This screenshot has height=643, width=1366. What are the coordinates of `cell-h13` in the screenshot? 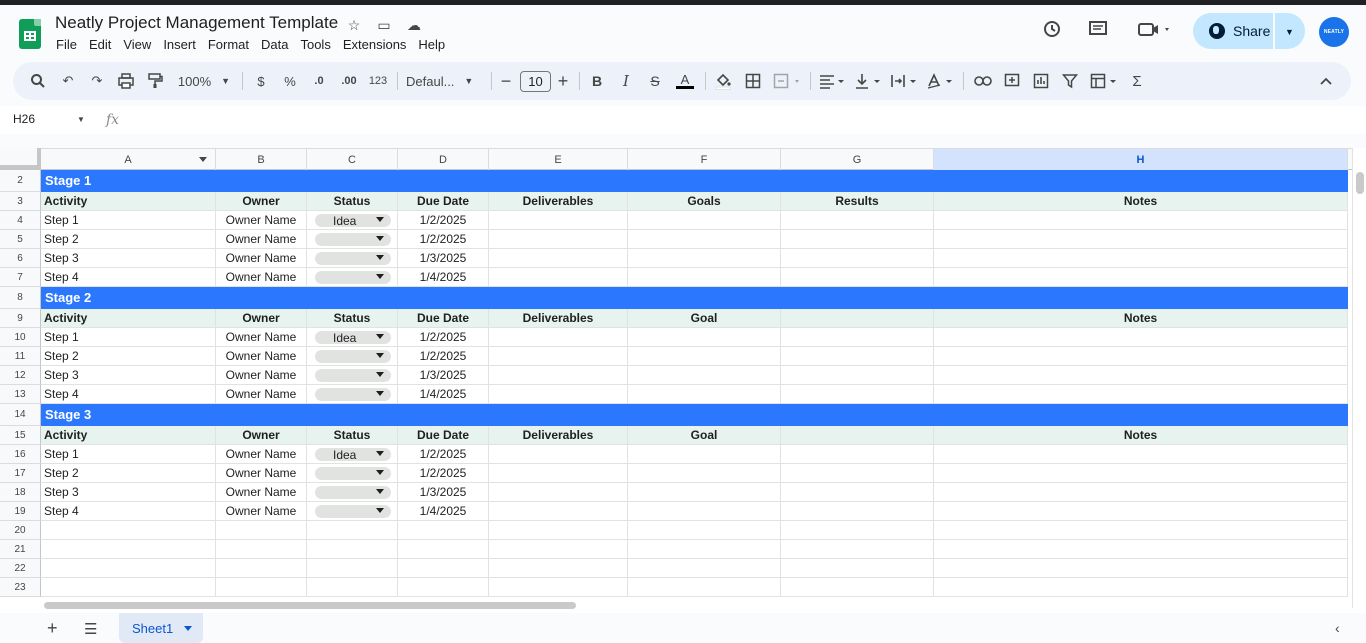 It's located at (1141, 394).